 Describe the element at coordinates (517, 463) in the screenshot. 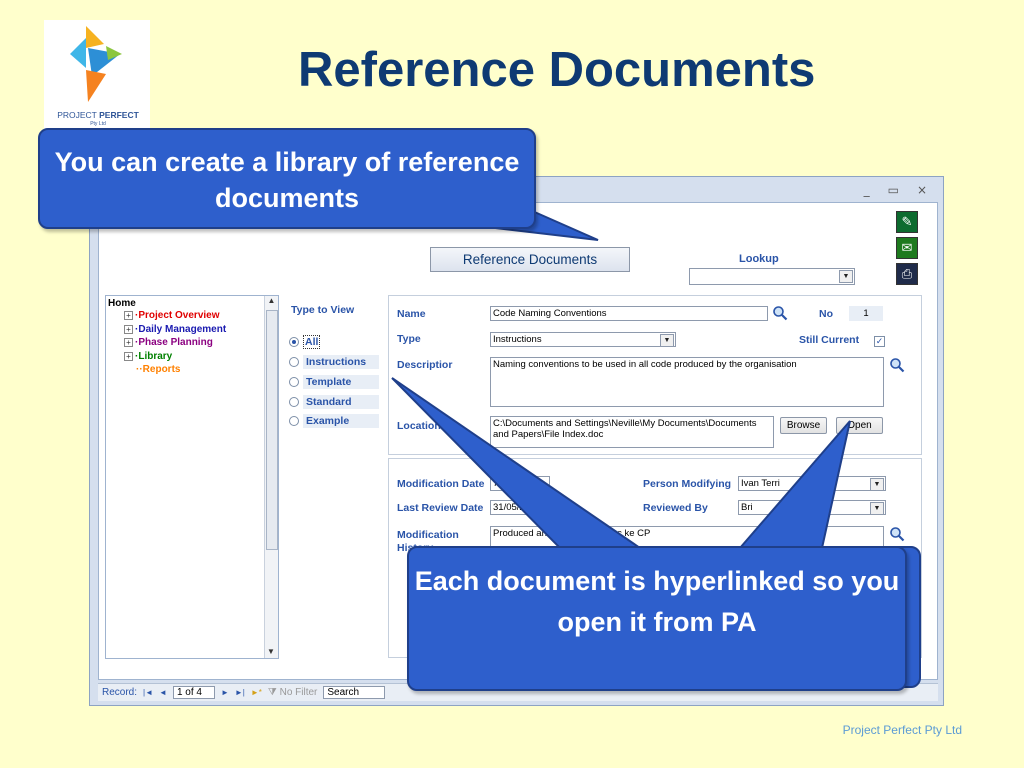

I see `callout-bottom-pointer-left` at that location.